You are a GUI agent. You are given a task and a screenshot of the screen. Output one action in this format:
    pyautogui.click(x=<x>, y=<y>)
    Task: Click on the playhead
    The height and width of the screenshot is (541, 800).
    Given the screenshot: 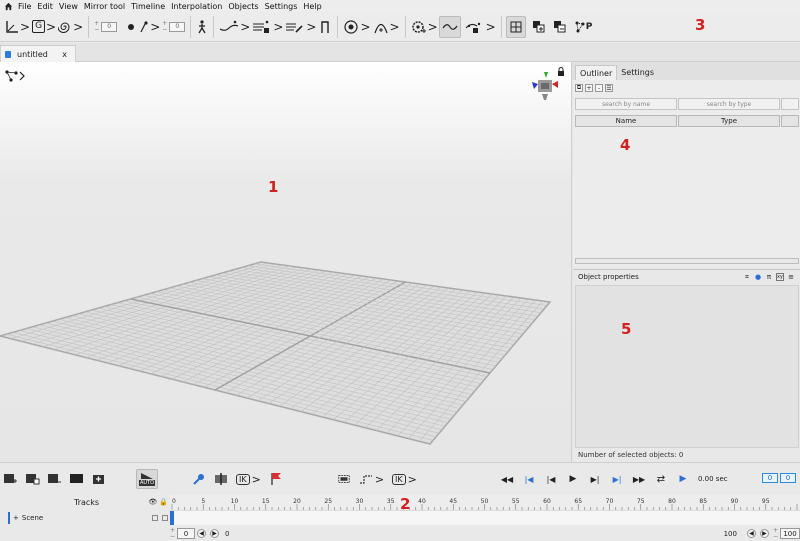 What is the action you would take?
    pyautogui.click(x=172, y=518)
    